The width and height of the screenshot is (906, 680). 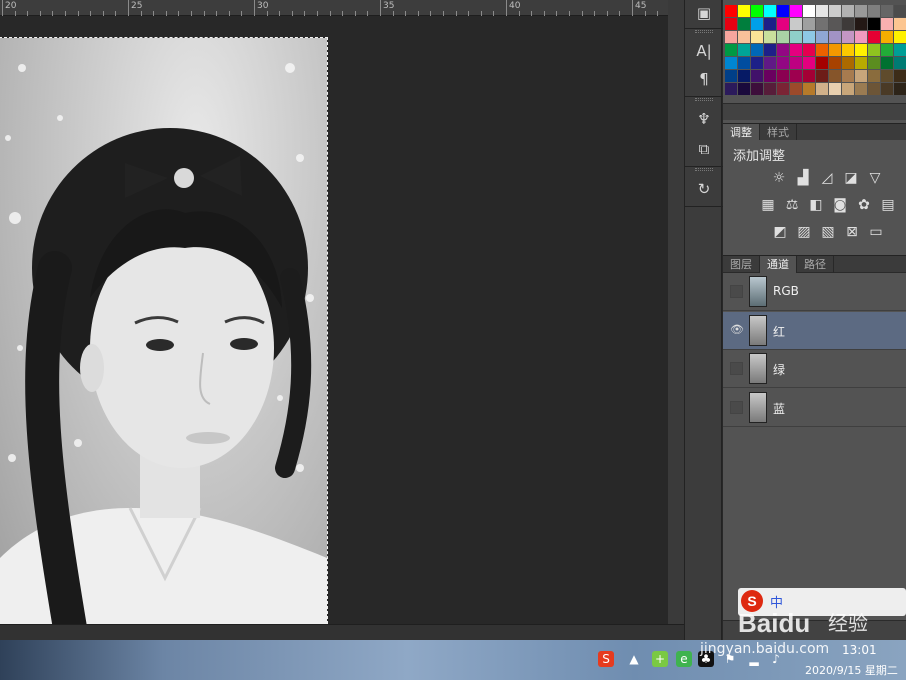 What do you see at coordinates (803, 178) in the screenshot?
I see `levels-icon: ▟` at bounding box center [803, 178].